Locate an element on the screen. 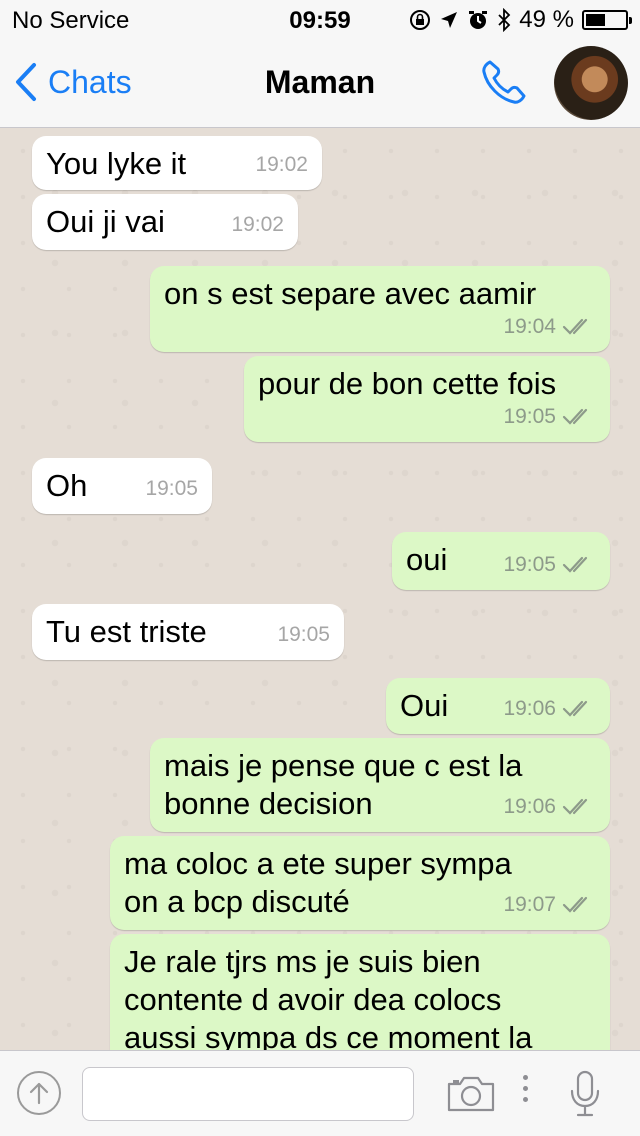 The height and width of the screenshot is (1136, 640). message-text: Oui is located at coordinates (424, 706).